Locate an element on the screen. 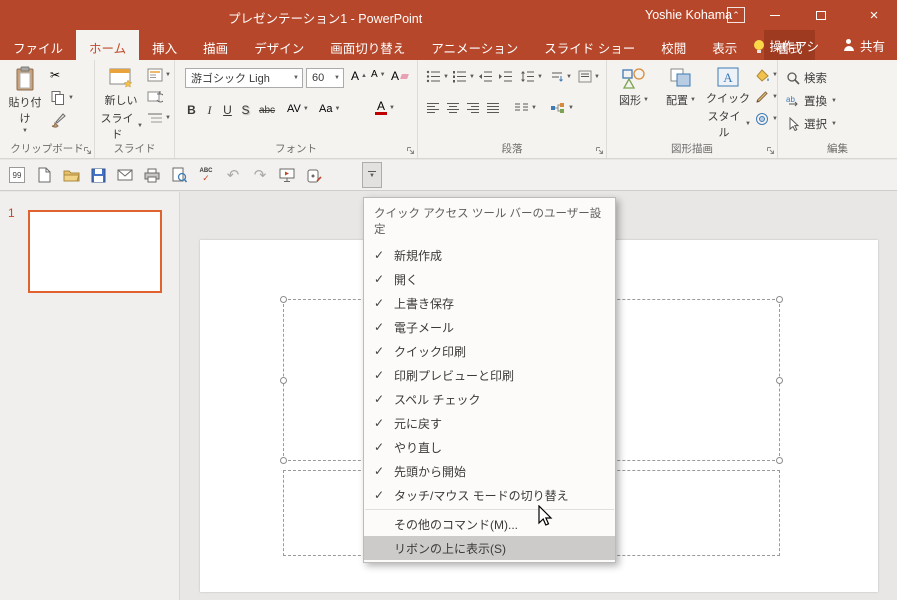 This screenshot has height=600, width=897. indent-increase-icon is located at coordinates (505, 76).